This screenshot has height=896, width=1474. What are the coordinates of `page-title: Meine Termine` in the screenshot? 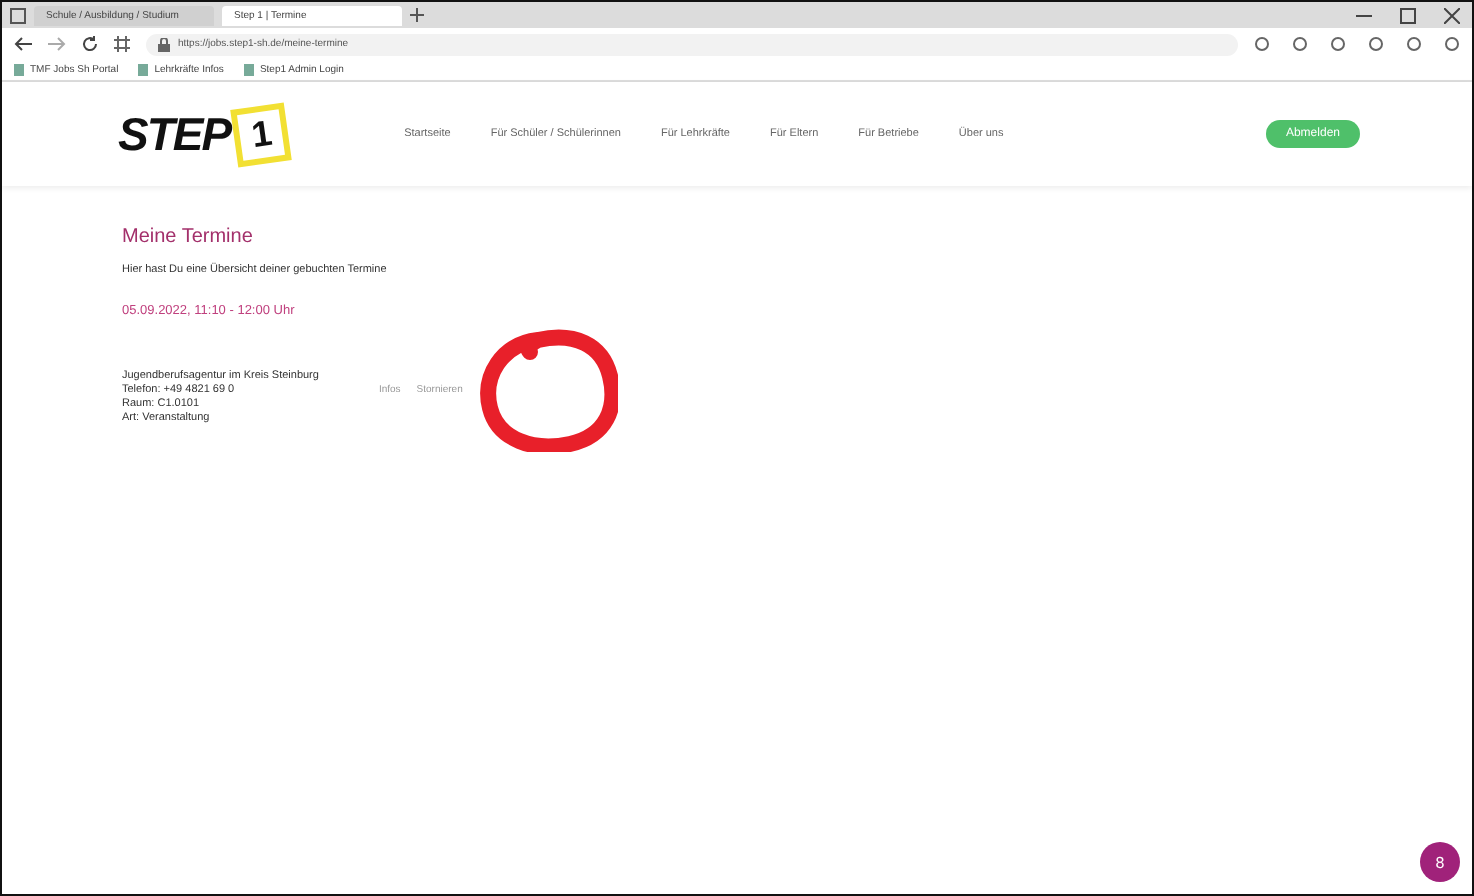 It's located at (188, 237).